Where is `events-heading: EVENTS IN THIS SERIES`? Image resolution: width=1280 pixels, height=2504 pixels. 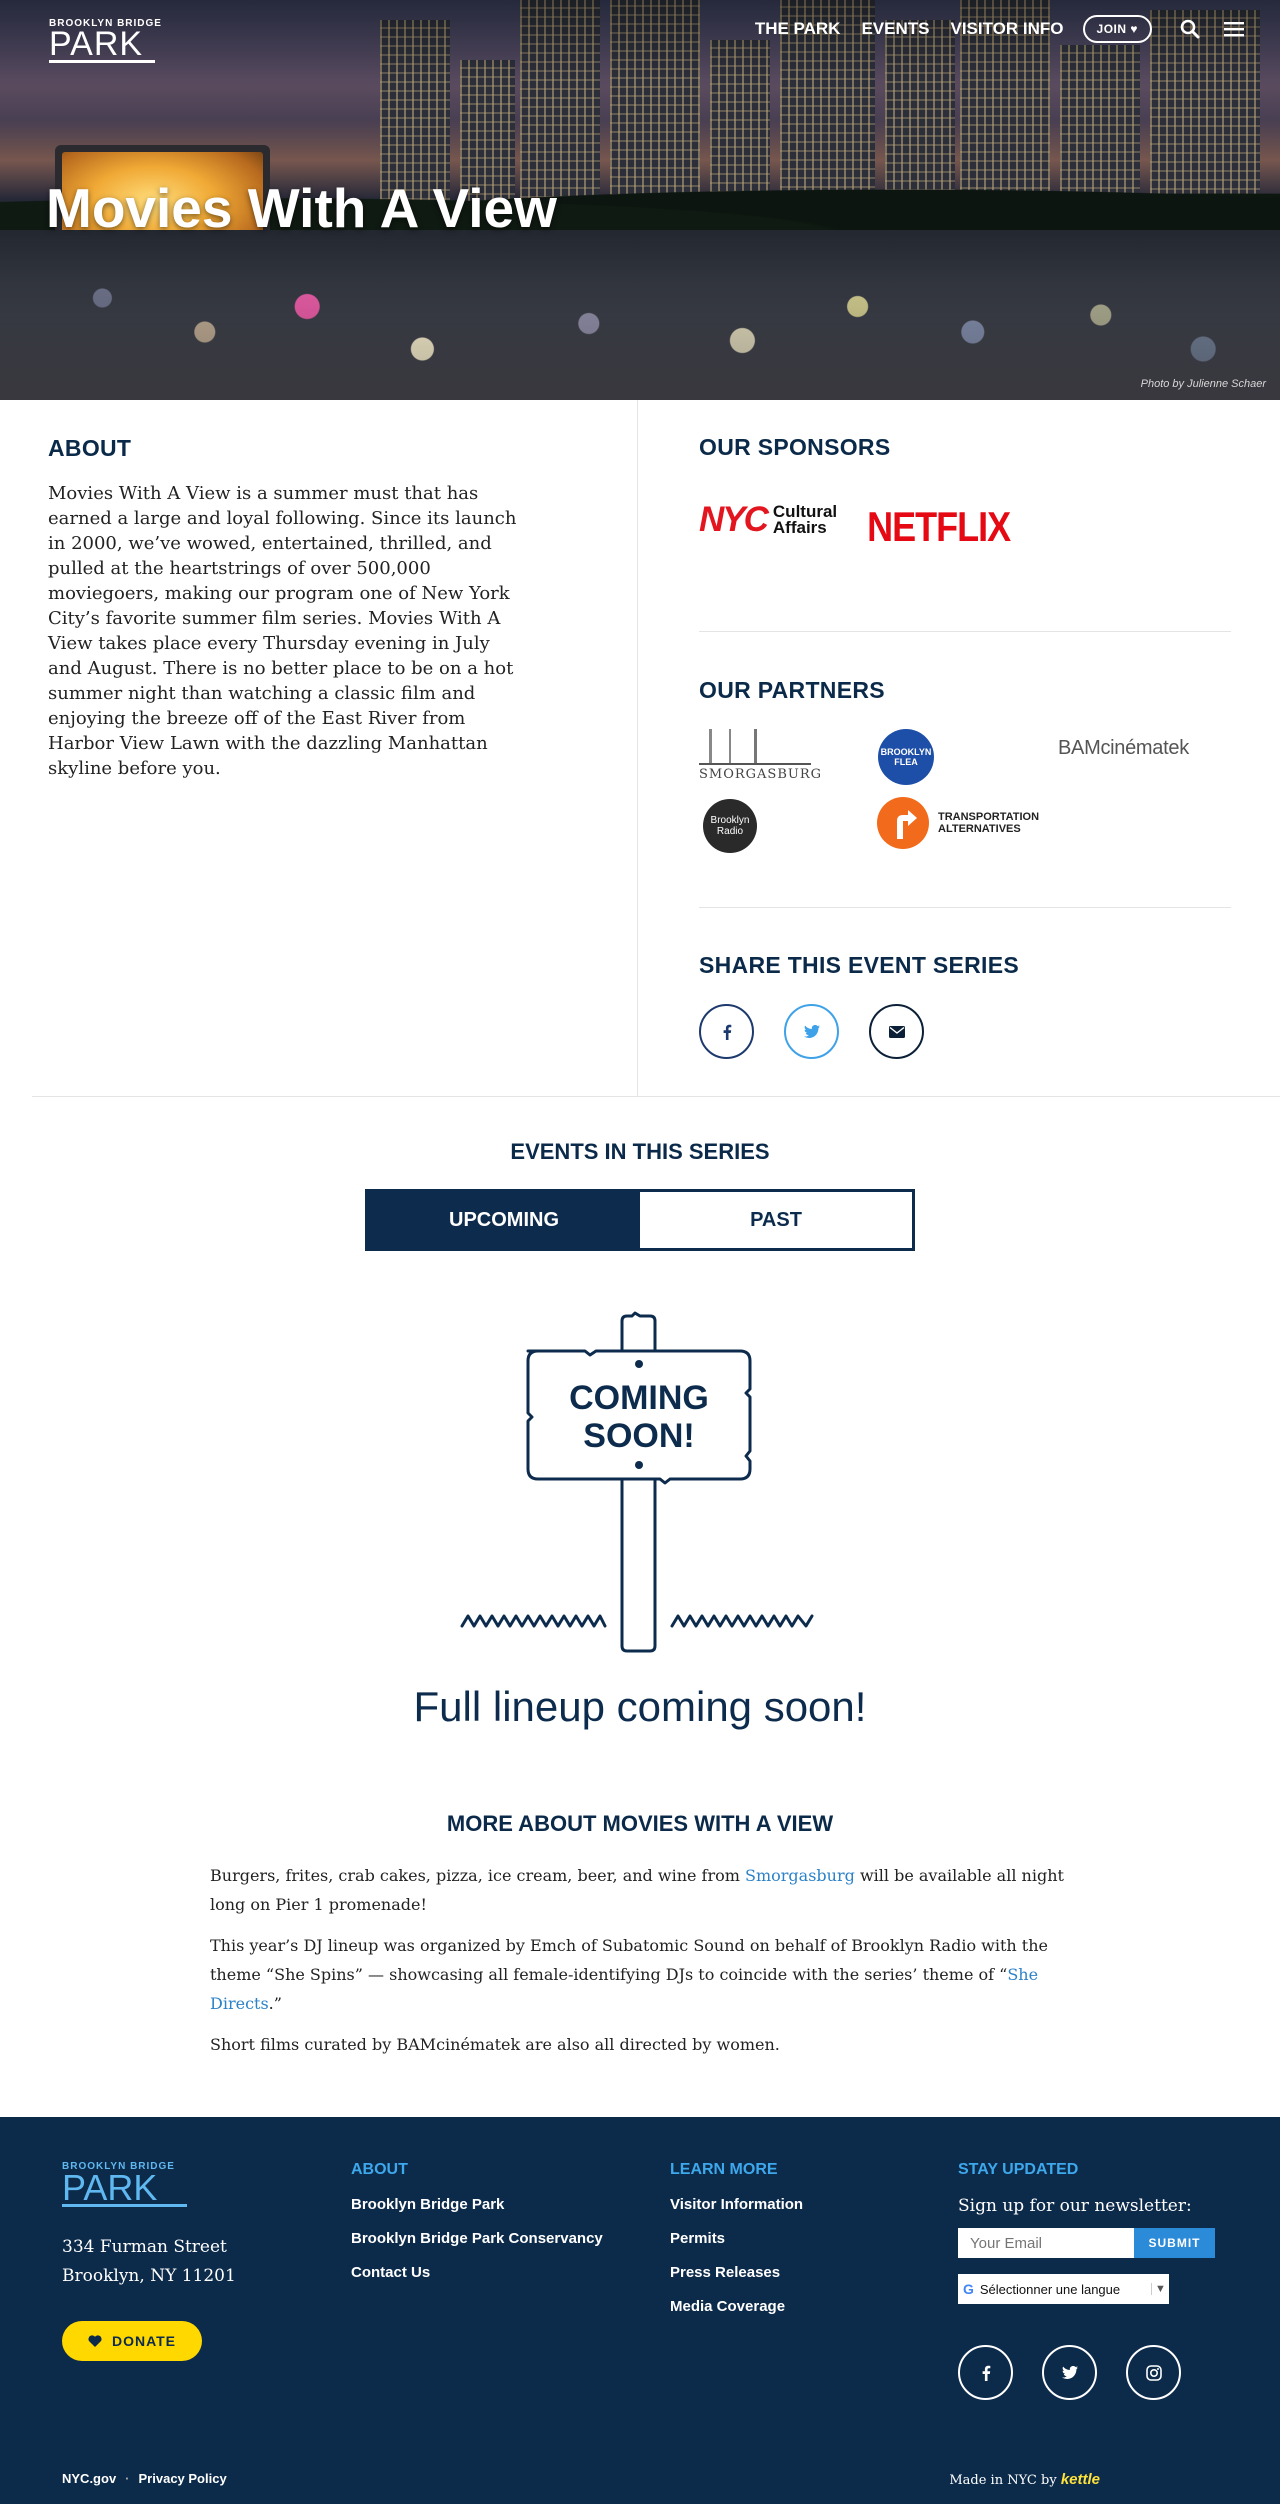 events-heading: EVENTS IN THIS SERIES is located at coordinates (640, 1151).